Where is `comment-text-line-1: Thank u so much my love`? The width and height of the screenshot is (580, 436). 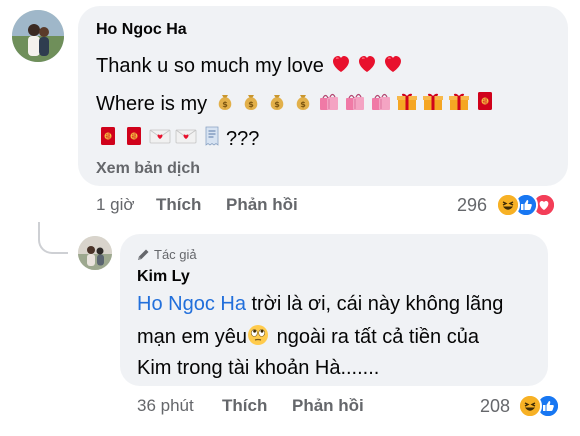 comment-text-line-1: Thank u so much my love is located at coordinates (251, 64).